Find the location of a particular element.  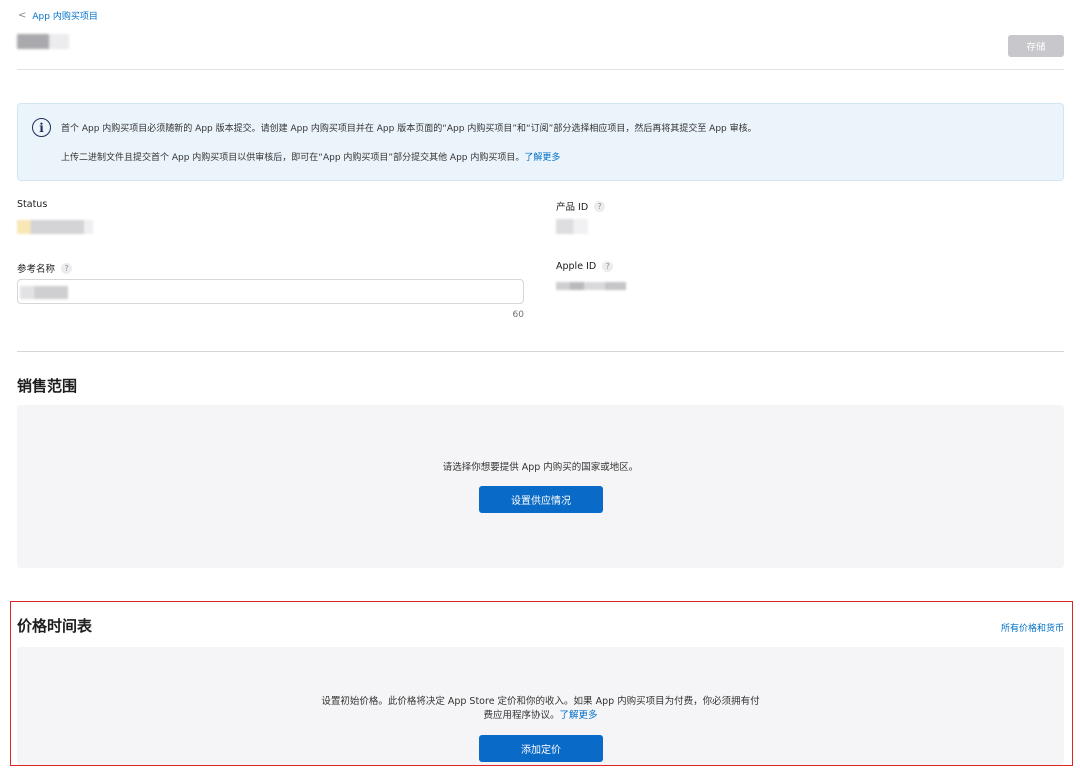

product-id-label-text: 产品 ID is located at coordinates (572, 207).